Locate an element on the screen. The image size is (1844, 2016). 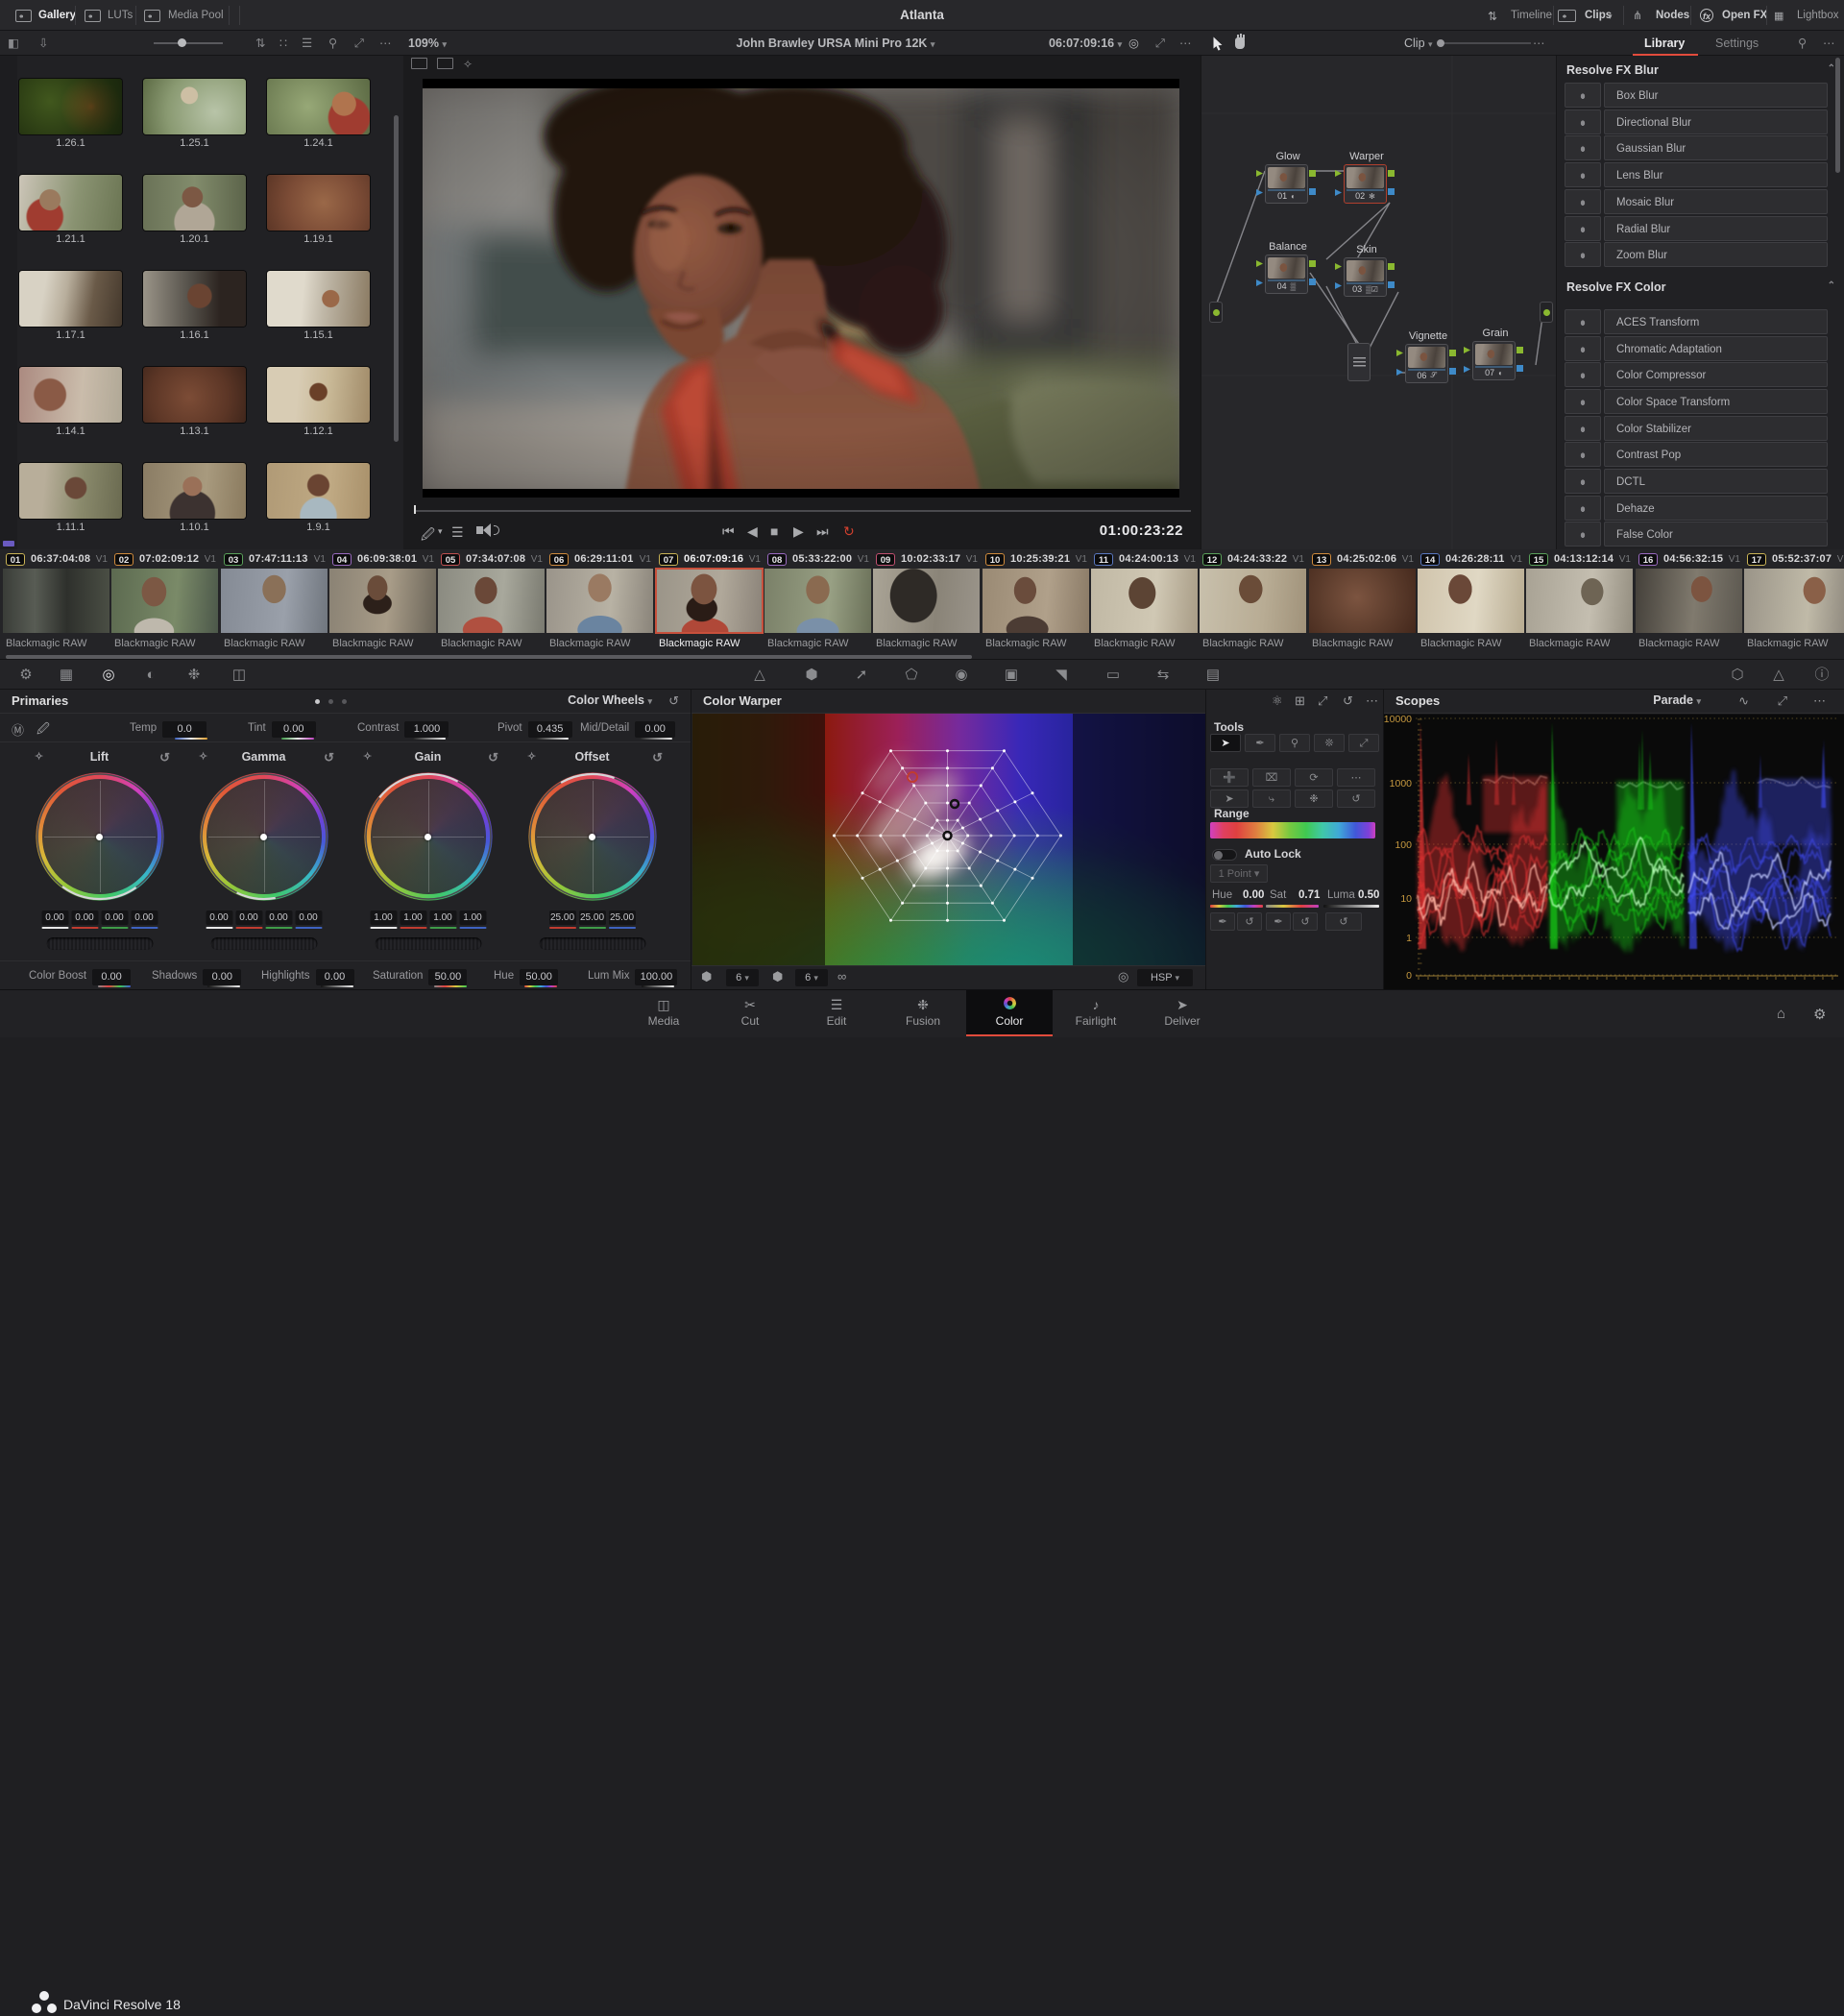
svg-text: 1000 is located at coordinates (1401, 783).